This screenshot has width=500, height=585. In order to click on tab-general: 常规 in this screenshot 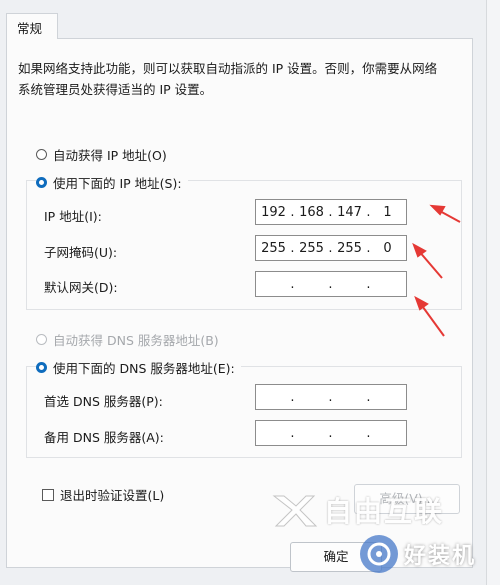, I will do `click(32, 26)`.